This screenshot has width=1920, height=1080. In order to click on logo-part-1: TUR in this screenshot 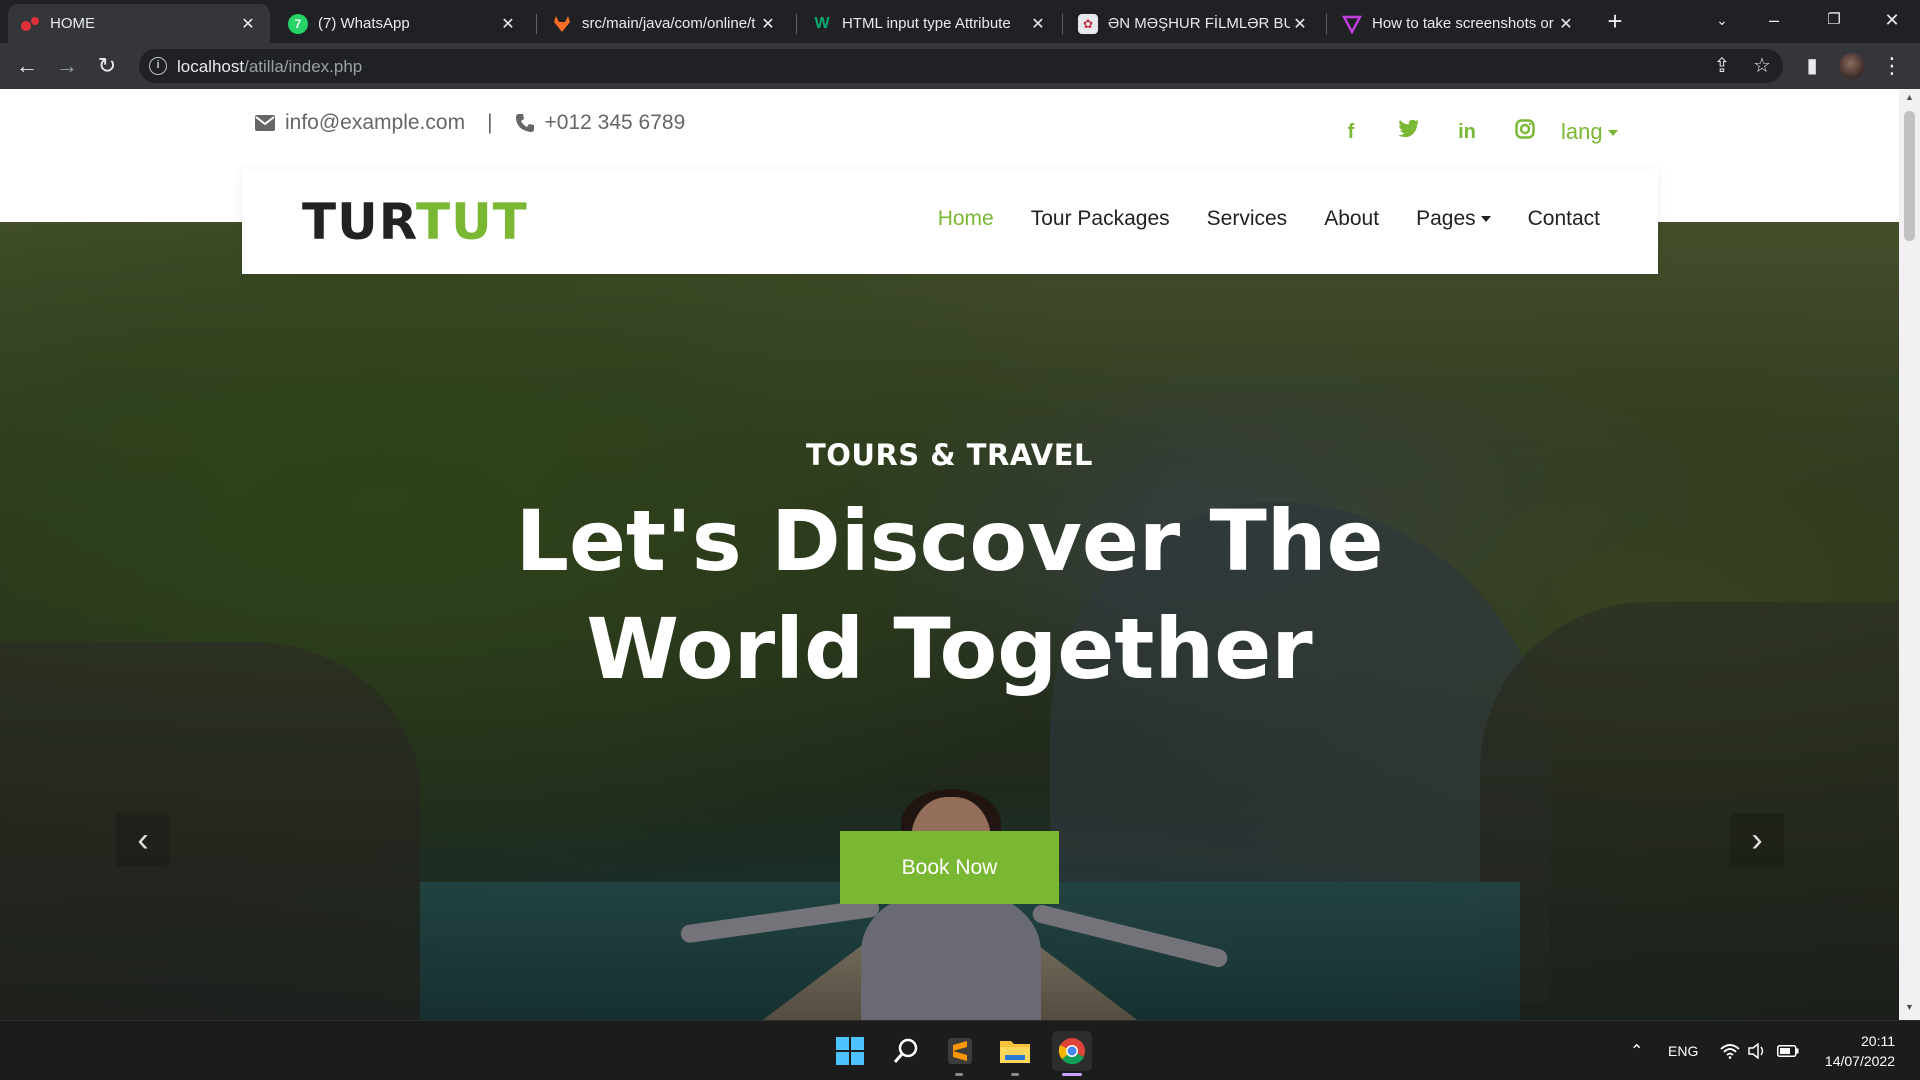, I will do `click(359, 222)`.